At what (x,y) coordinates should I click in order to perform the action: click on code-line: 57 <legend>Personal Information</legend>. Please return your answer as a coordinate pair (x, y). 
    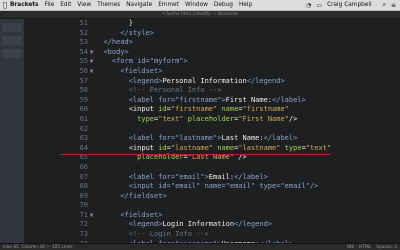
    Looking at the image, I should click on (230, 82).